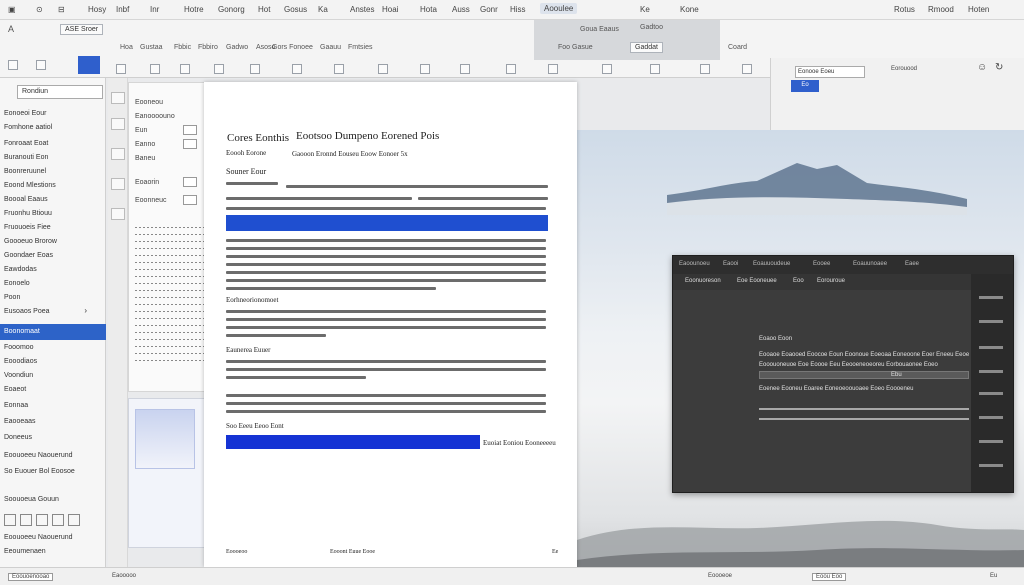 The image size is (1024, 585). I want to click on nav-item: Eoouoeeu Naouerund, so click(38, 537).